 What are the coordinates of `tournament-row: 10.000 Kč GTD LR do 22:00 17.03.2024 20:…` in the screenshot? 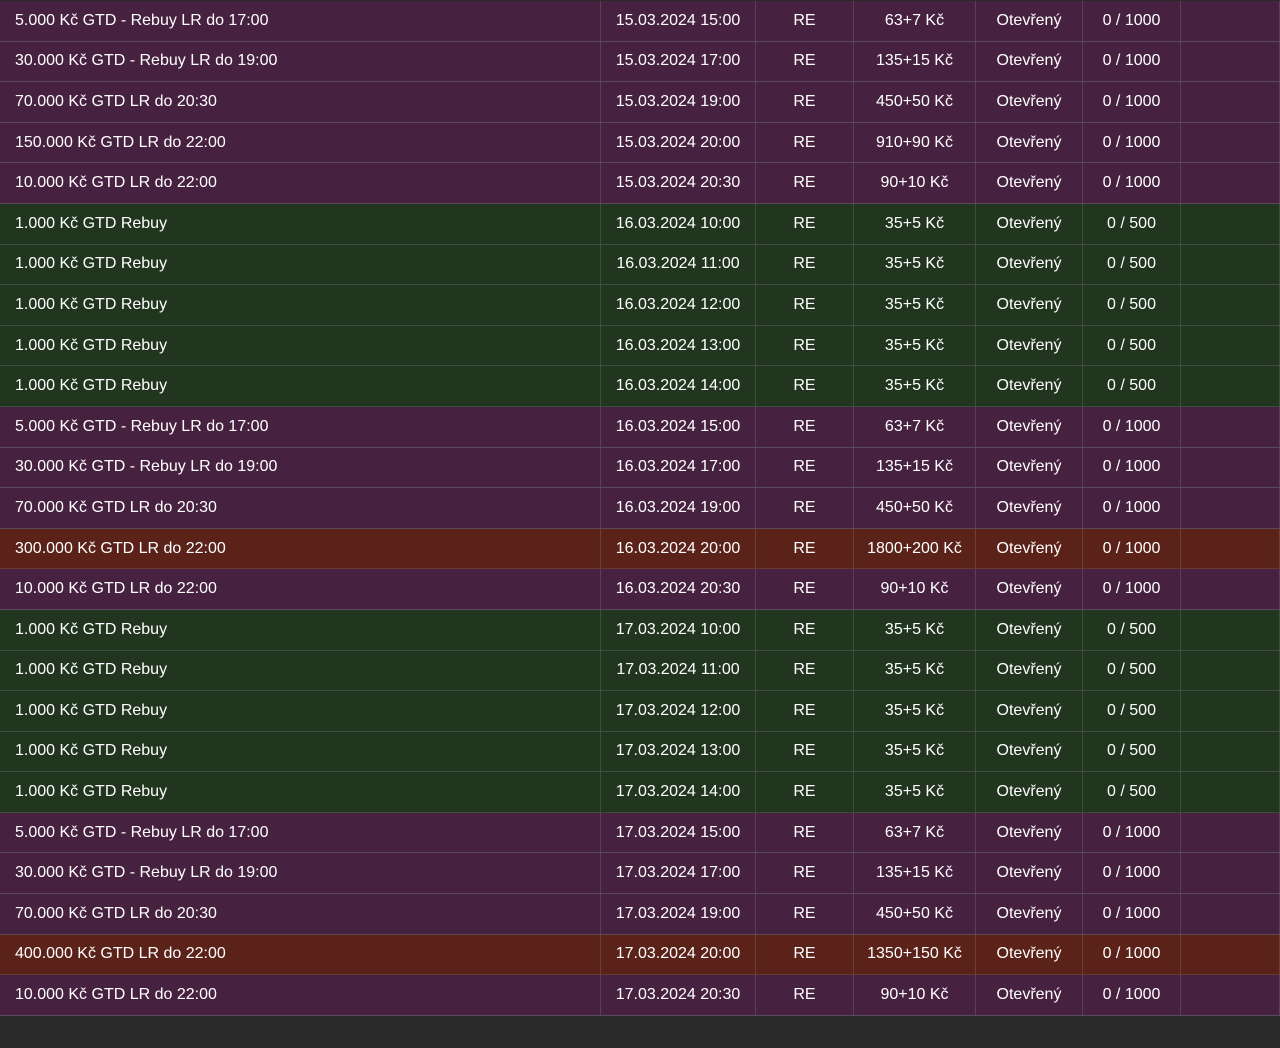 It's located at (640, 995).